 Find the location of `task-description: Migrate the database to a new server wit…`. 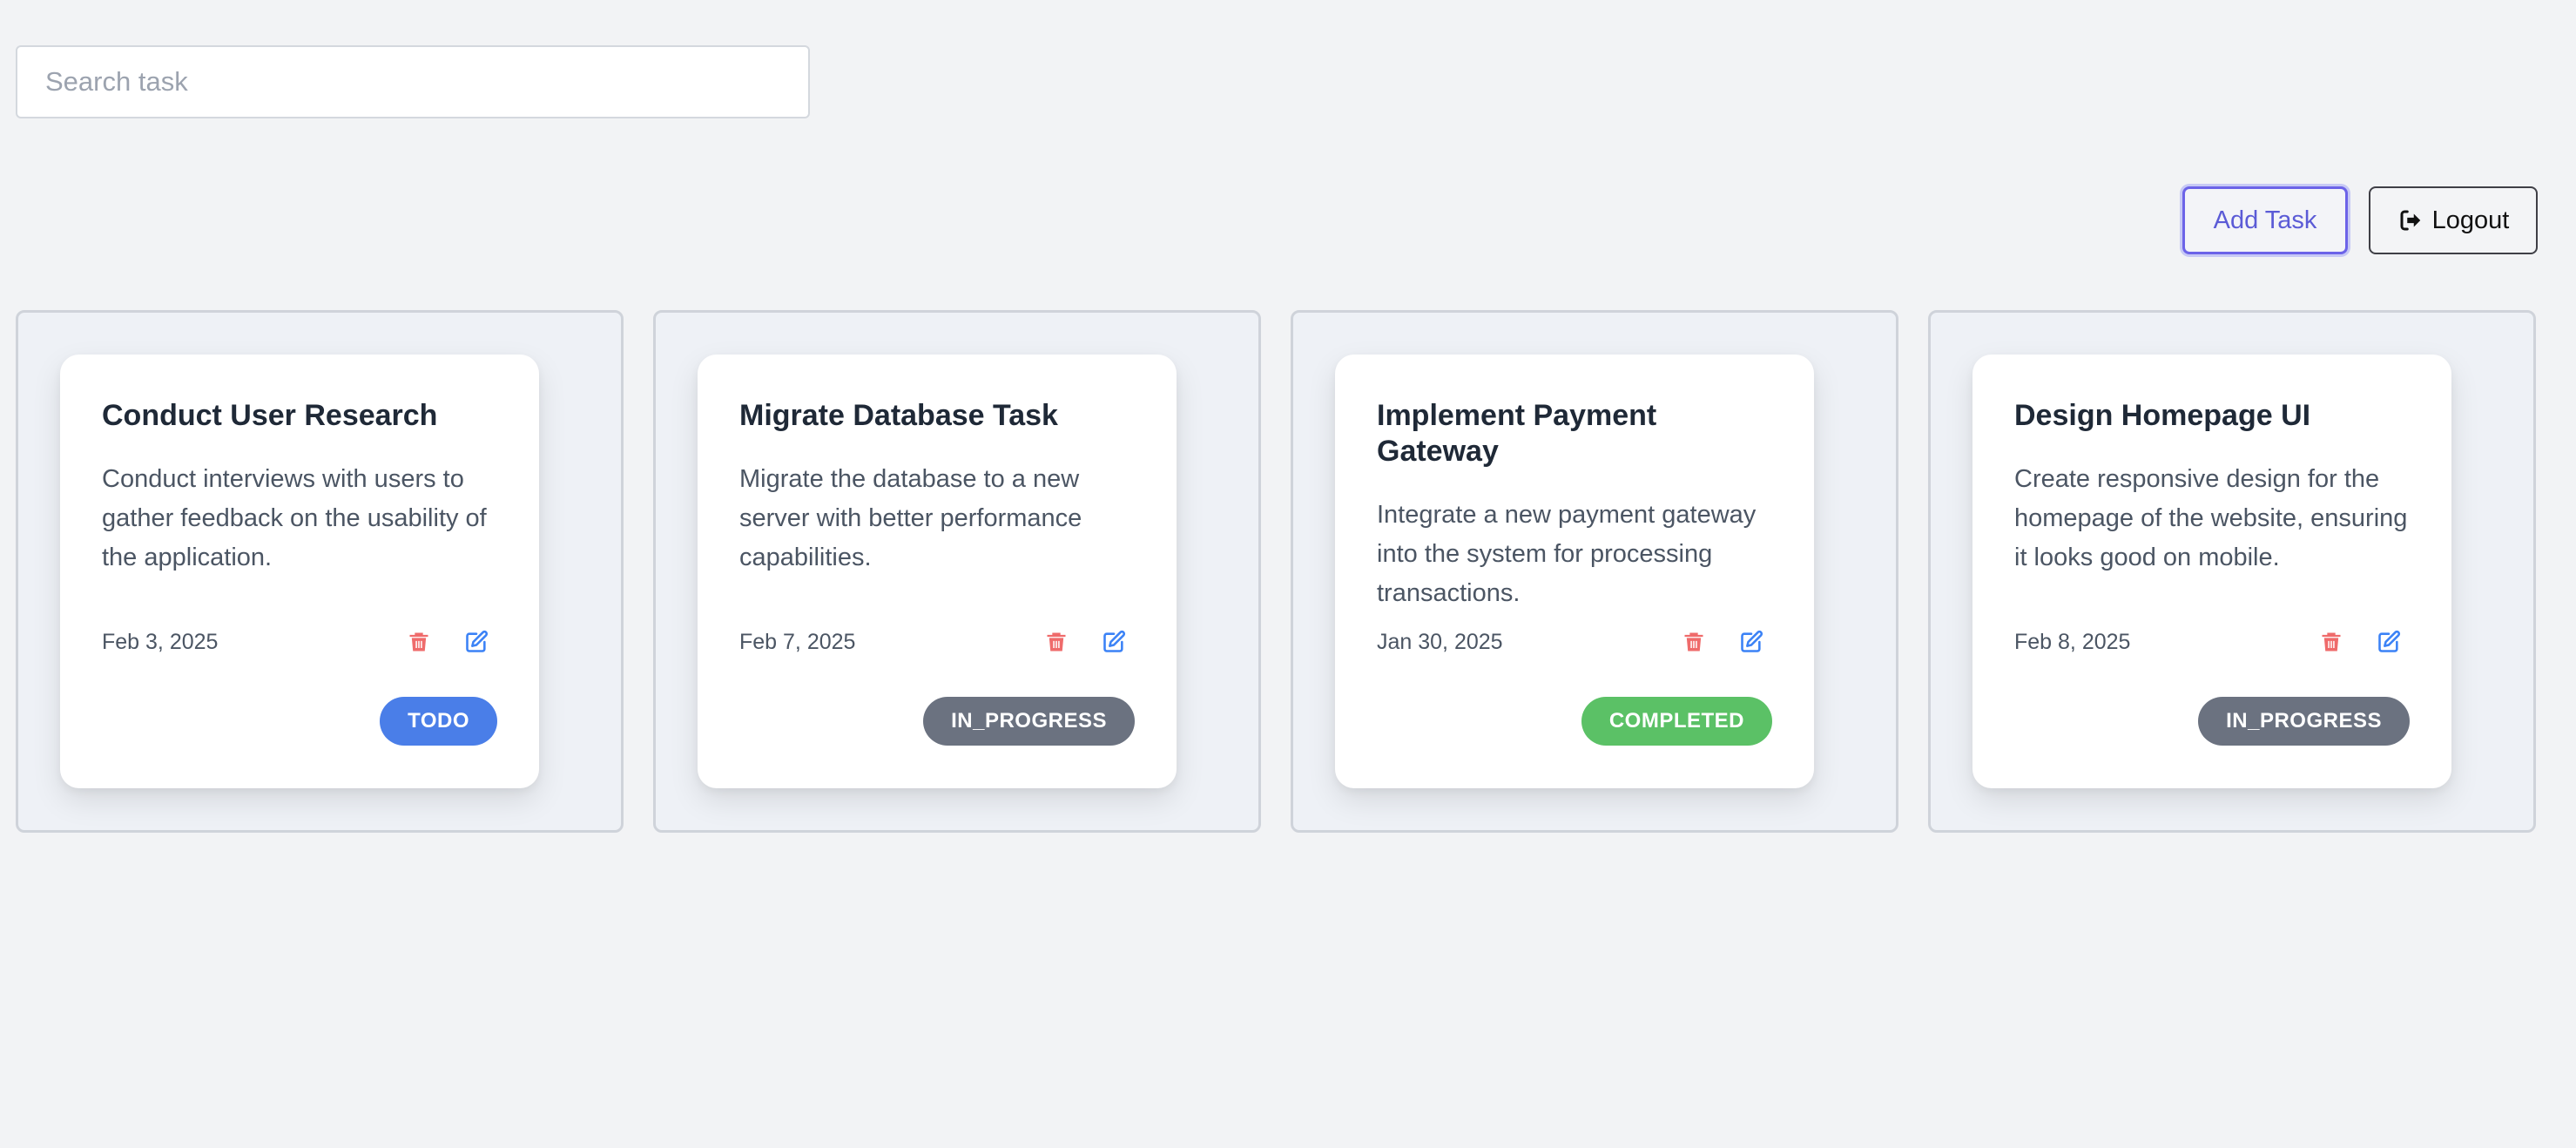

task-description: Migrate the database to a new server wit… is located at coordinates (910, 517).